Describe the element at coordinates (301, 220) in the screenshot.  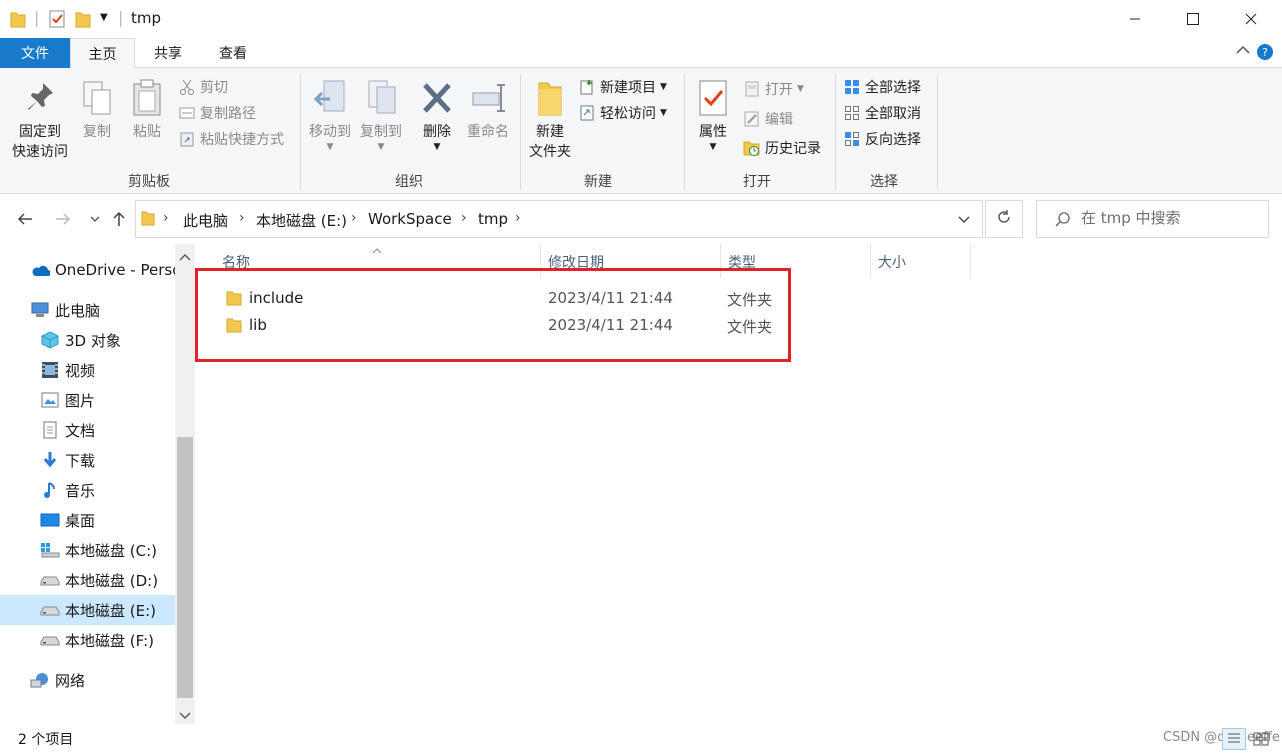
I see `breadcrumb-drive-e: 本地磁盘 (E:)` at that location.